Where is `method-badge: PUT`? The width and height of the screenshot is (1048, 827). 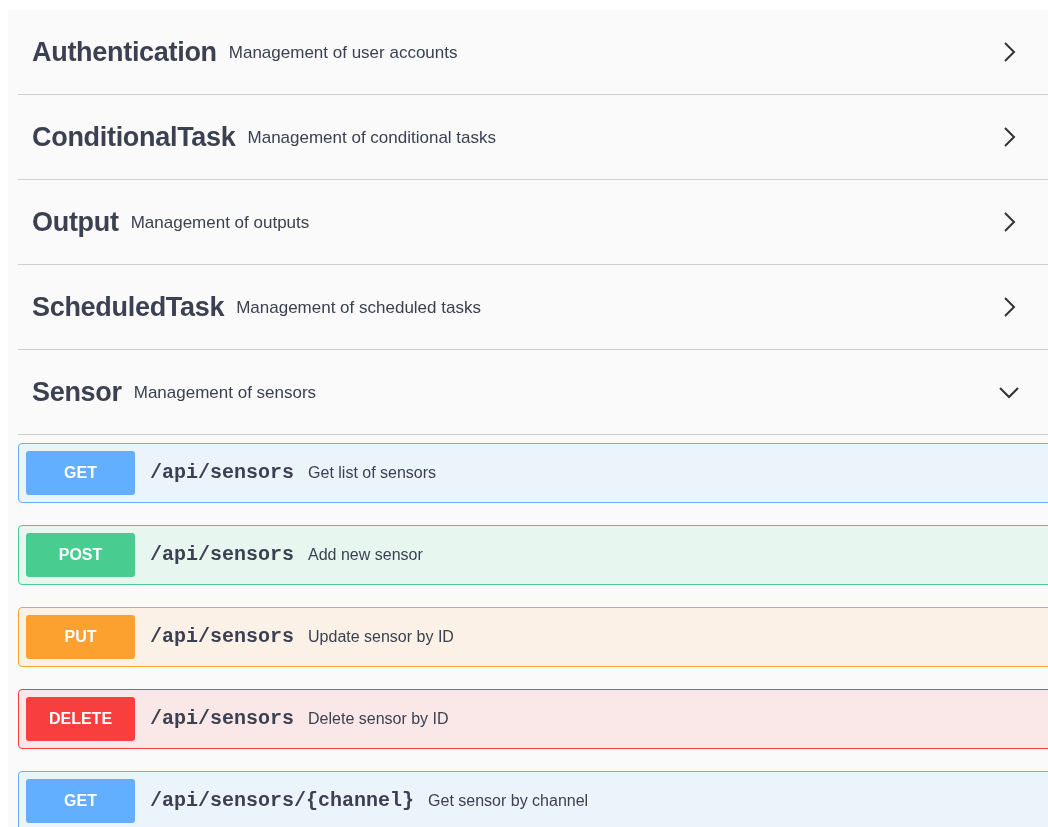
method-badge: PUT is located at coordinates (80, 637).